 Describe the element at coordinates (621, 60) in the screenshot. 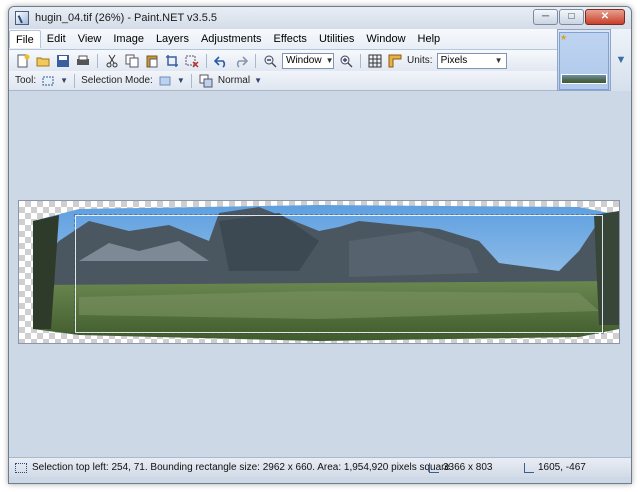

I see `thumbnail-scroll-down-icon: ▼` at that location.